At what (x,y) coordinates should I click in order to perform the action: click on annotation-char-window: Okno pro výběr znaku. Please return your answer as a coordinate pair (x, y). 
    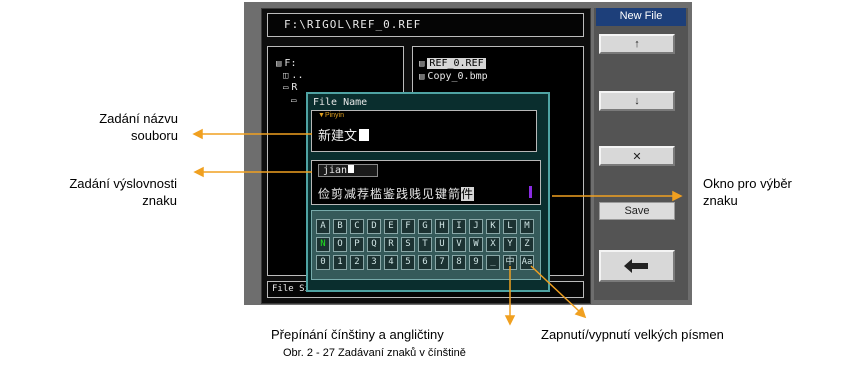
    Looking at the image, I should click on (747, 192).